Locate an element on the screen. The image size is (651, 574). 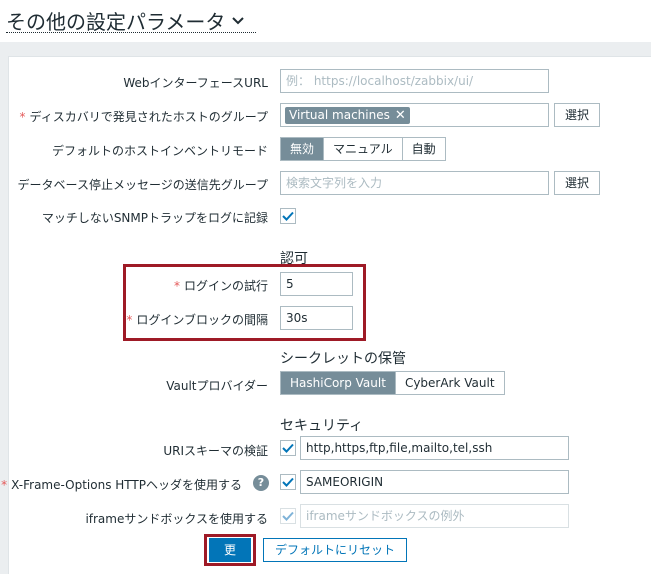
page-title: その他の設定パラメータ is located at coordinates (116, 22).